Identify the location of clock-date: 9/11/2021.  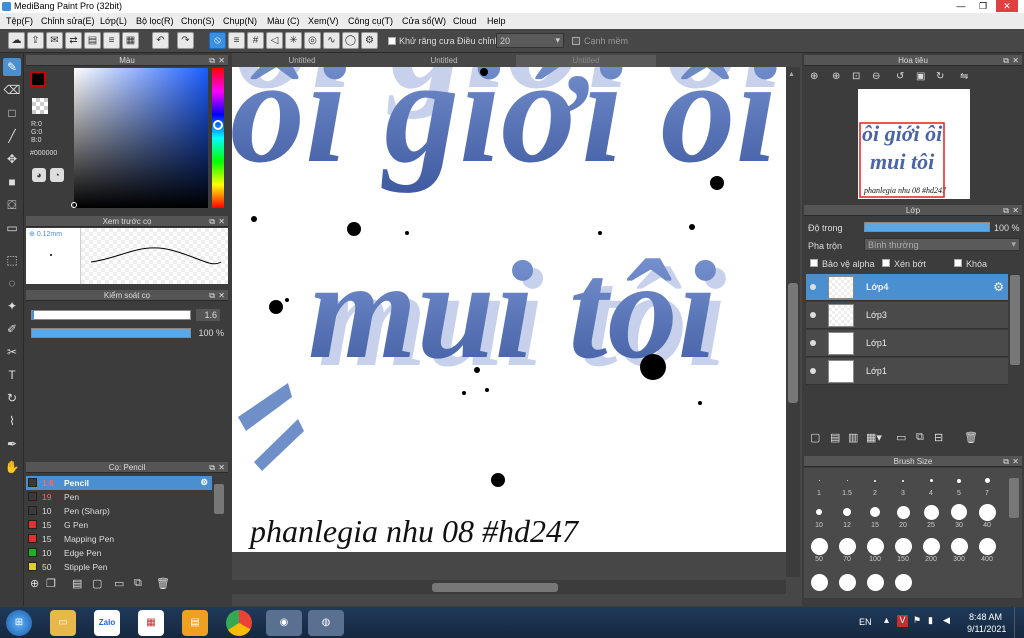
(986, 629).